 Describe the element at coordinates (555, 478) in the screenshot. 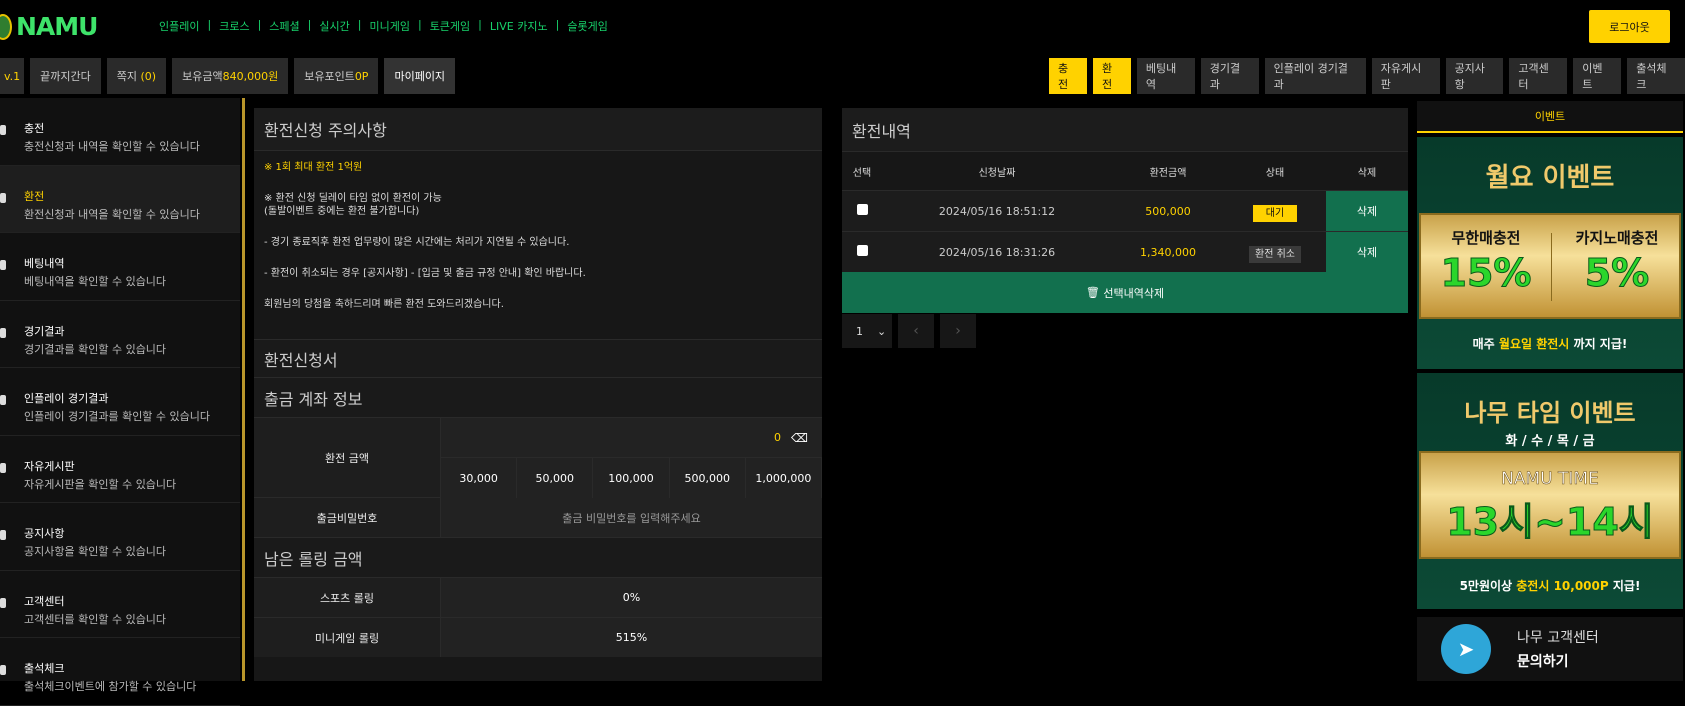

I see `quick-amount-button: 50,000` at that location.